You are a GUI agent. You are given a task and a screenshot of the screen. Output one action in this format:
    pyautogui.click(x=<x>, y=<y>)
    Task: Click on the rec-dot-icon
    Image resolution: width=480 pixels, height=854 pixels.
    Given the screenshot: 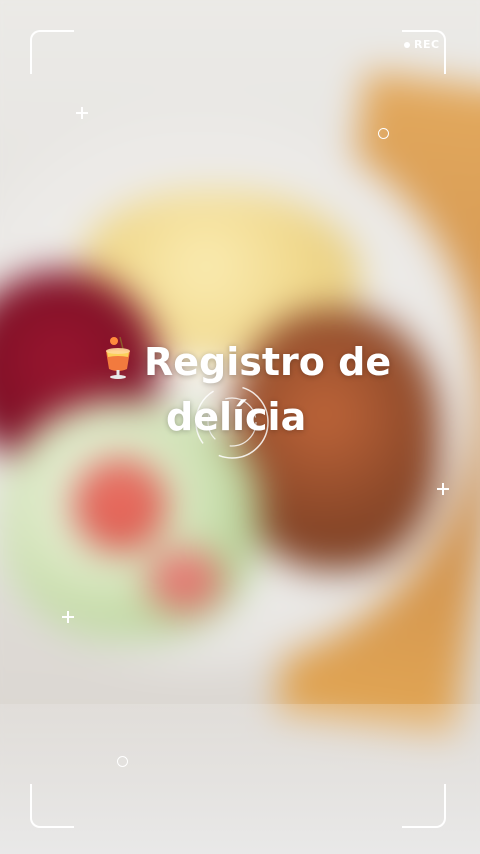 What is the action you would take?
    pyautogui.click(x=407, y=44)
    